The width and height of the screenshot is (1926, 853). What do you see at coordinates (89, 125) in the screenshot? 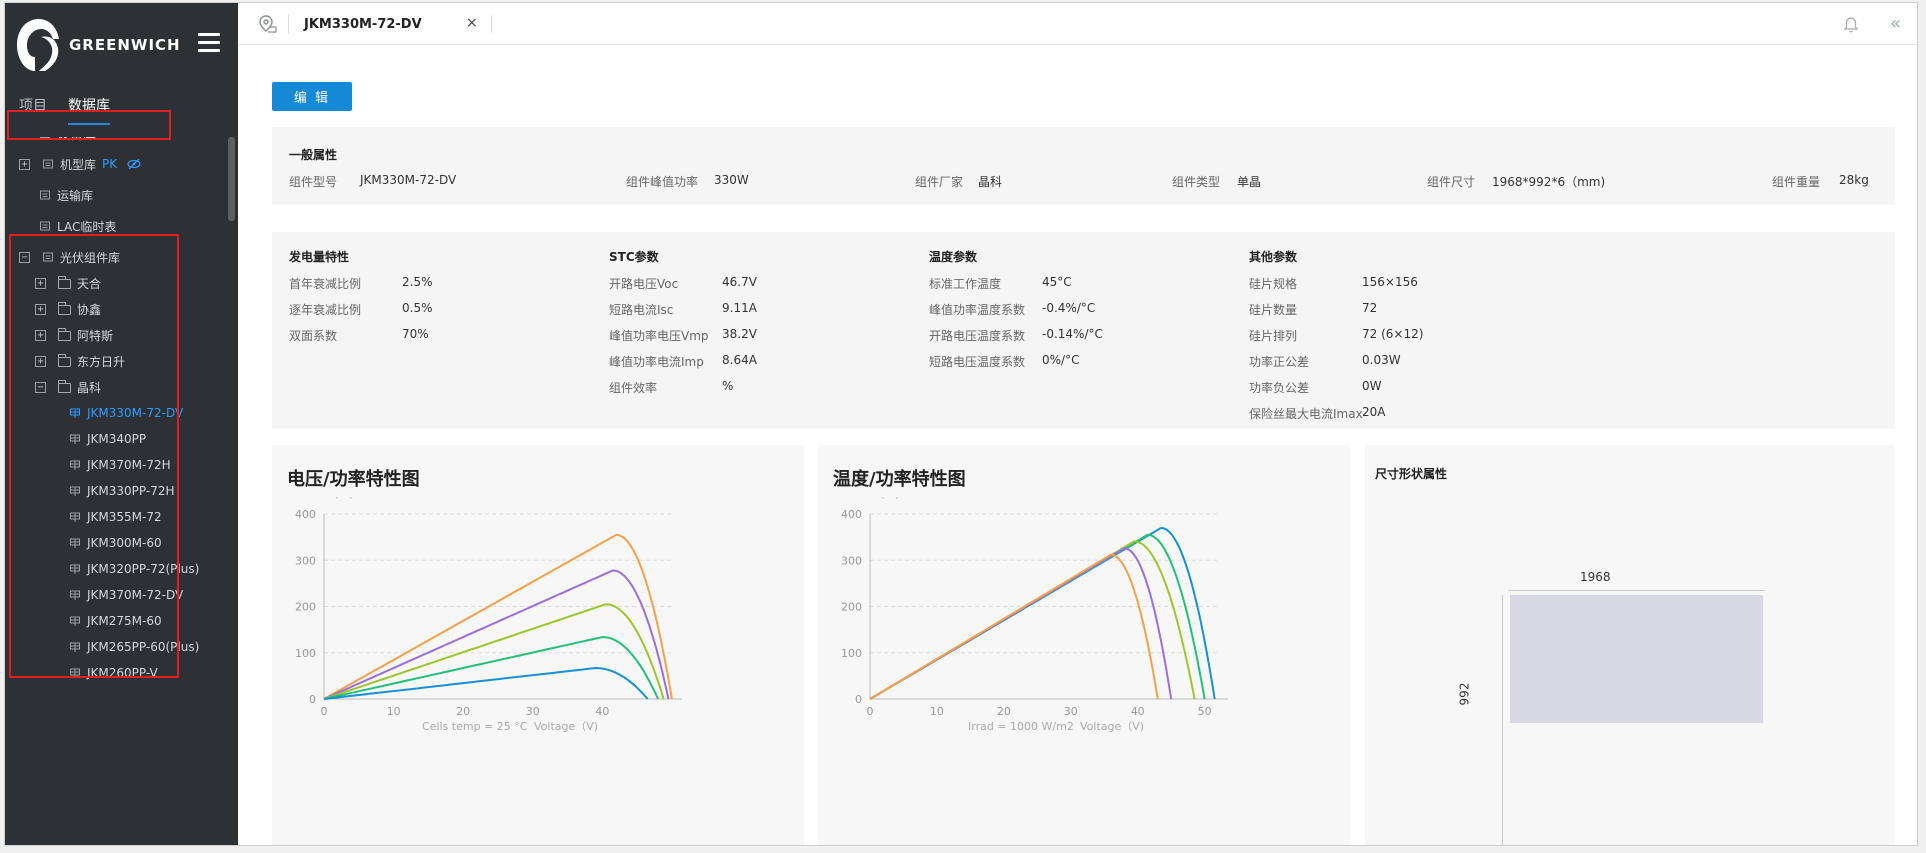
I see `highlight-device-library` at bounding box center [89, 125].